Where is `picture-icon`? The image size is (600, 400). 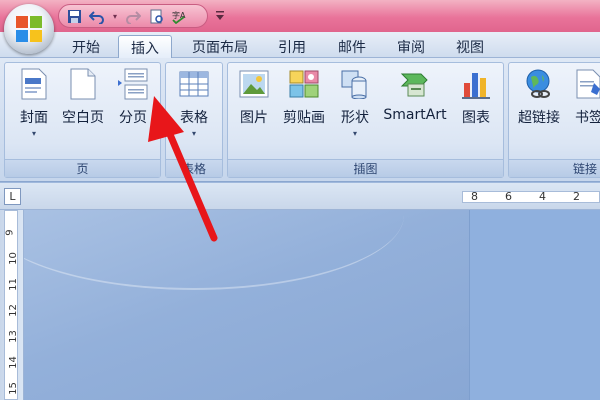
picture-icon is located at coordinates (254, 84).